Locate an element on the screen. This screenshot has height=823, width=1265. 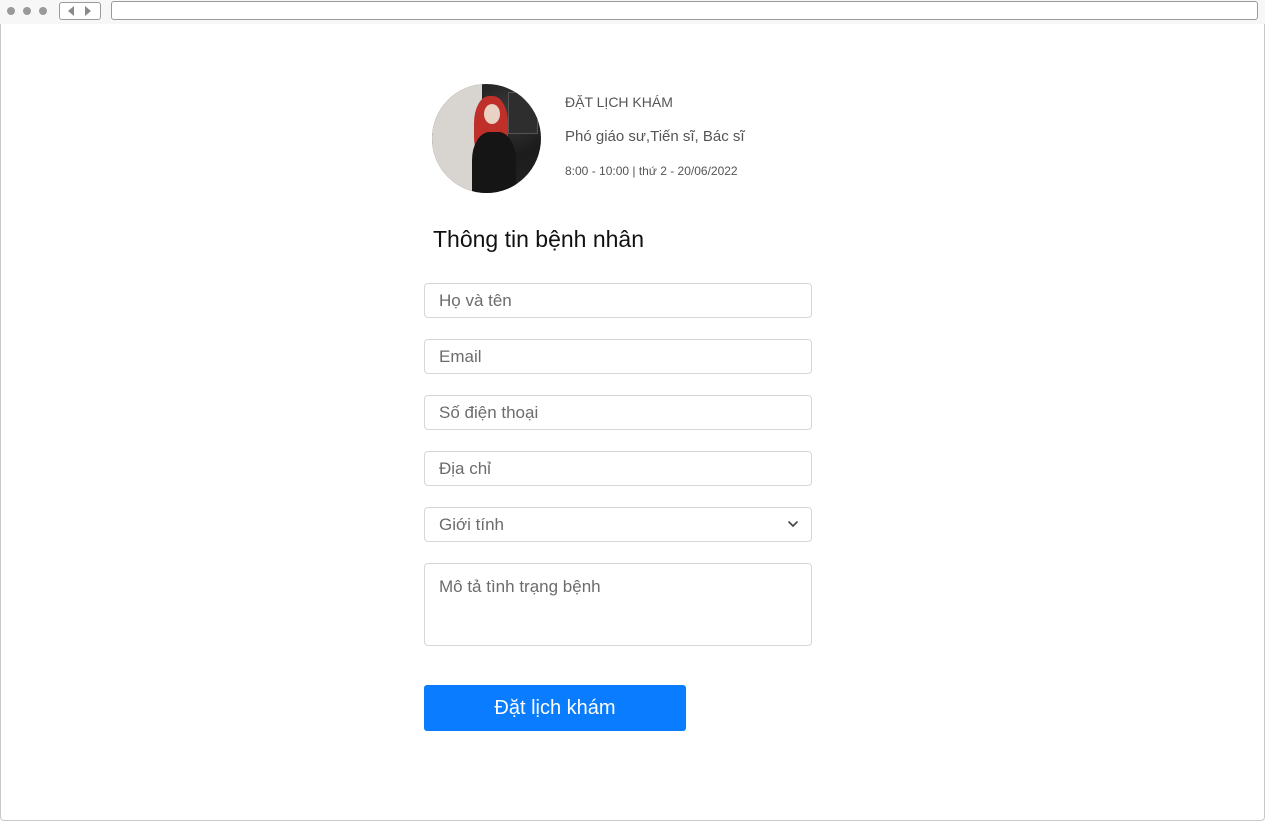
nav-buttons is located at coordinates (80, 11).